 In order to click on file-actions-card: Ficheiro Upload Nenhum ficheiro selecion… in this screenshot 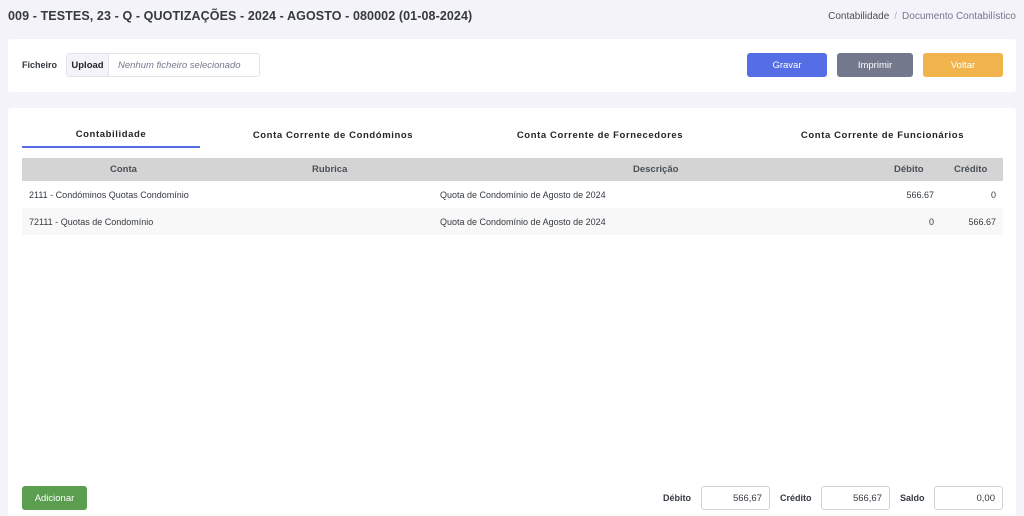, I will do `click(512, 65)`.